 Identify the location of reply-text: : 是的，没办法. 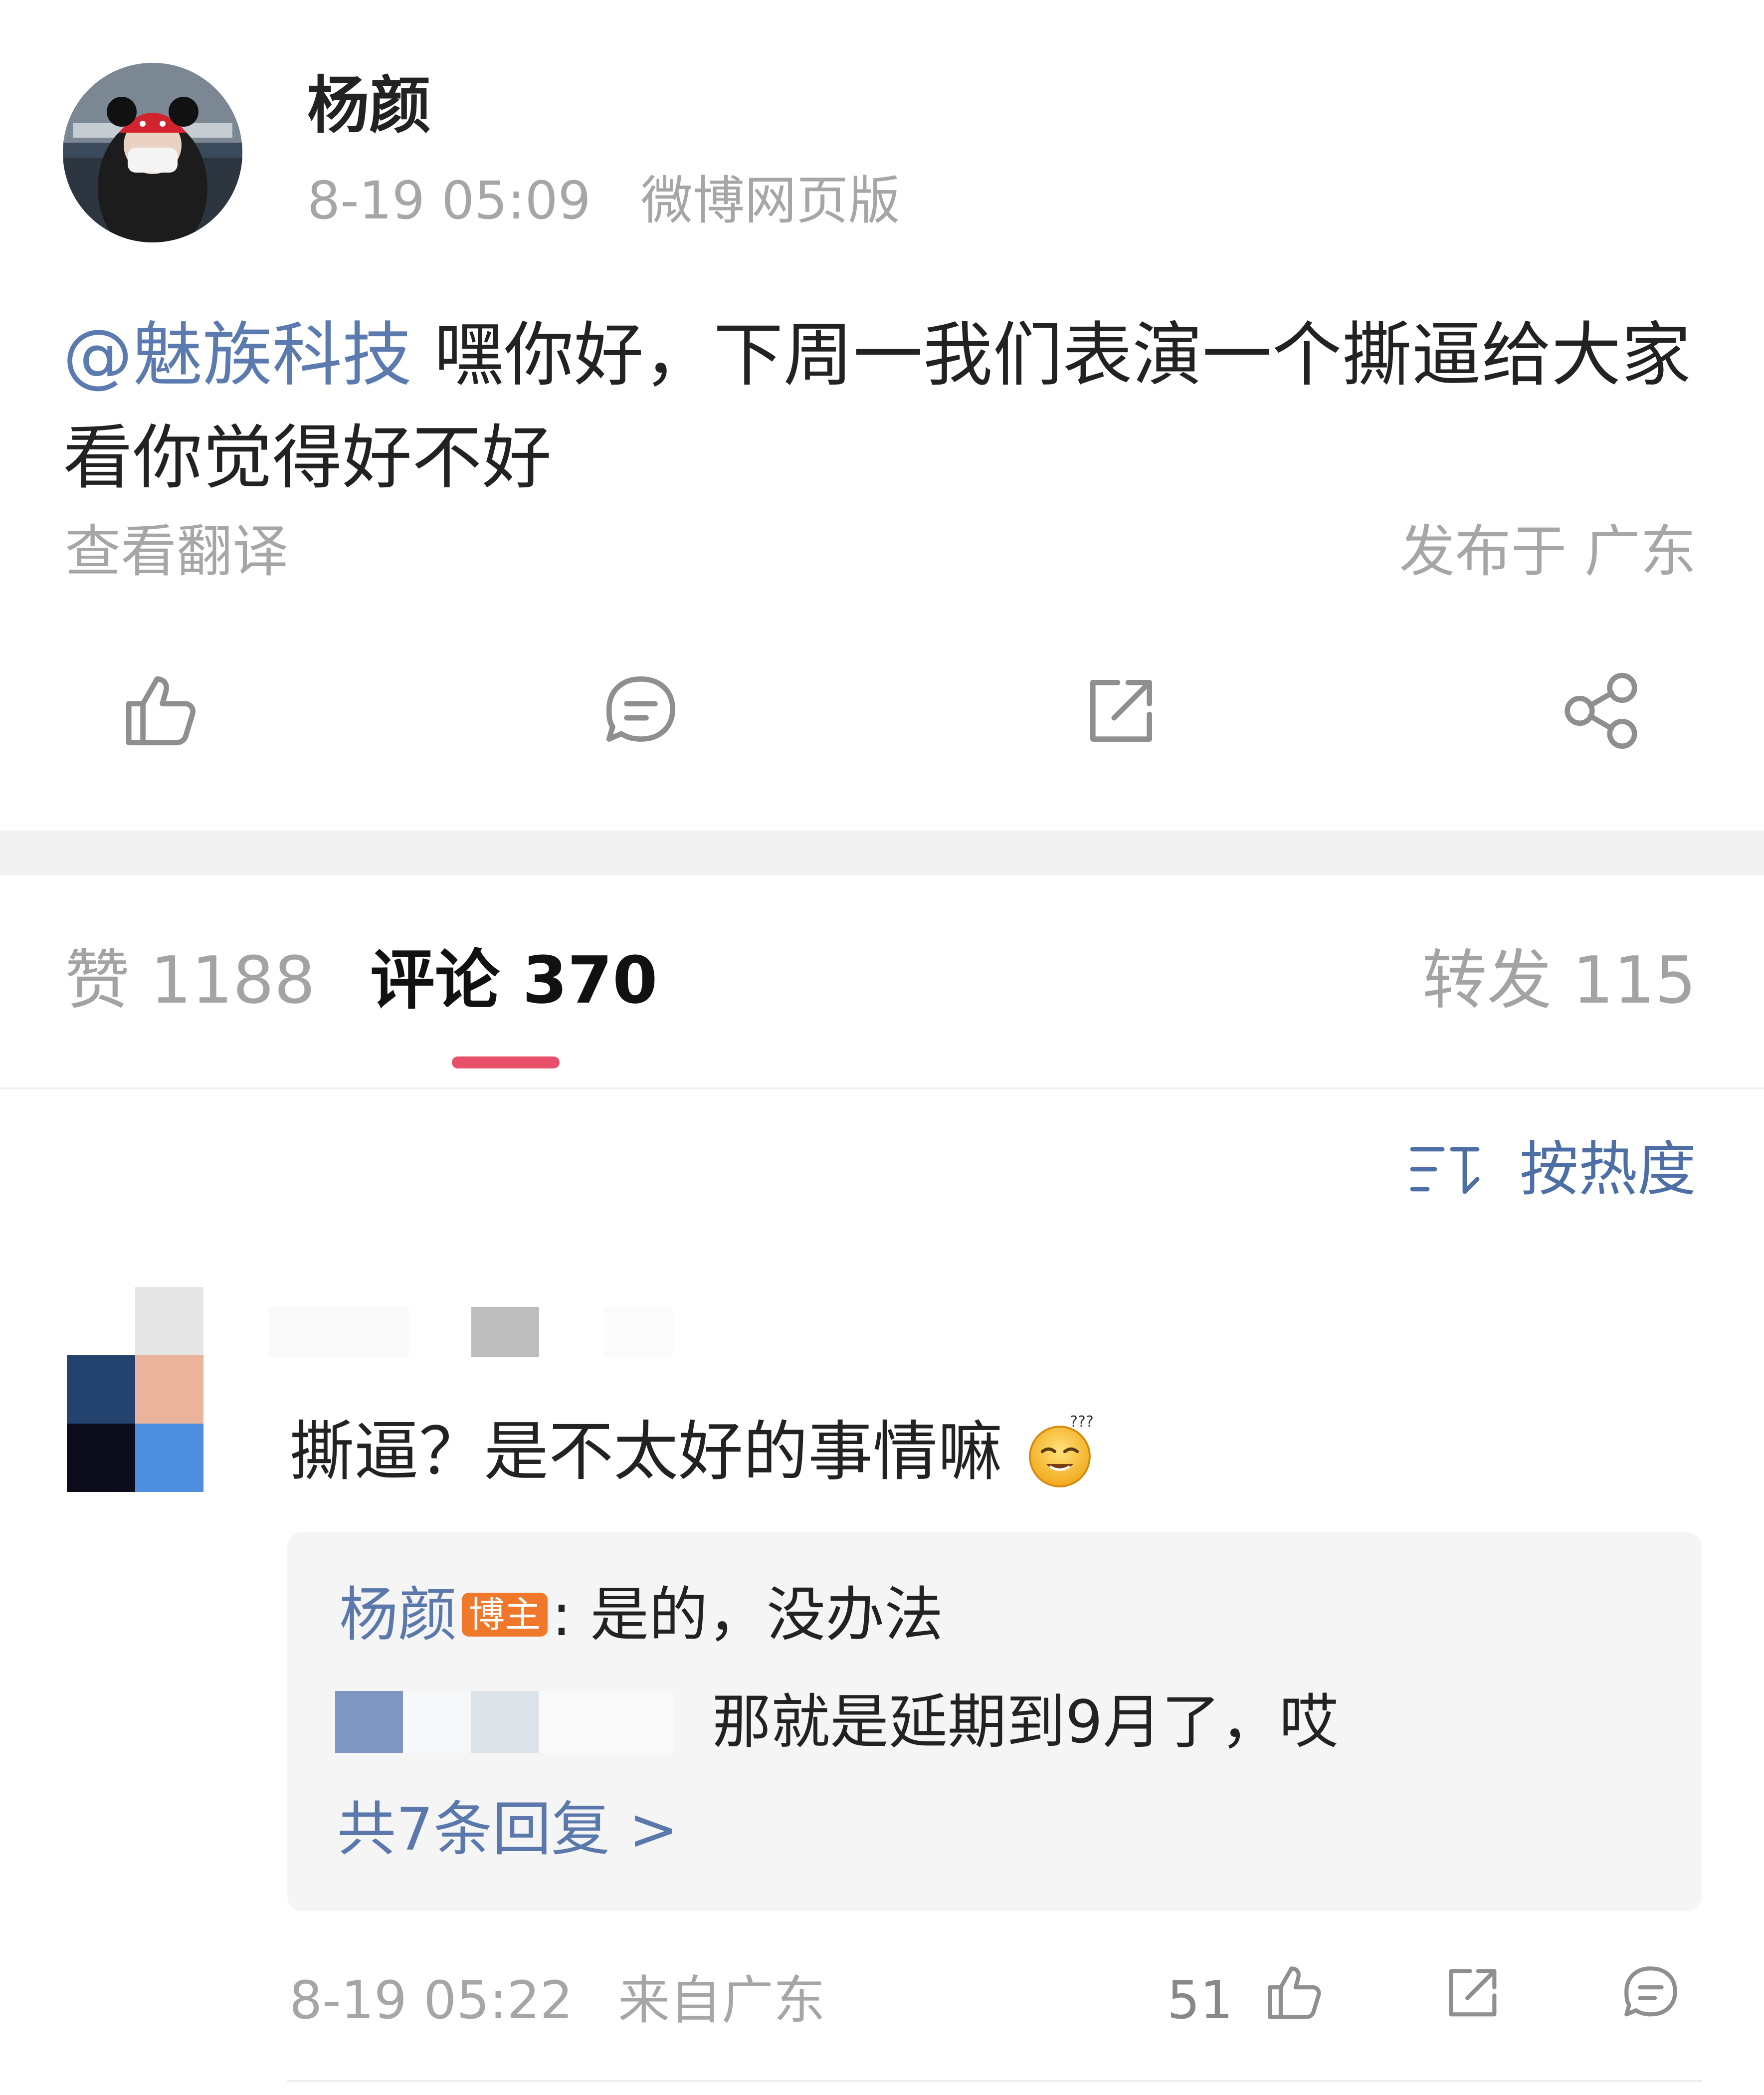
(748, 1614).